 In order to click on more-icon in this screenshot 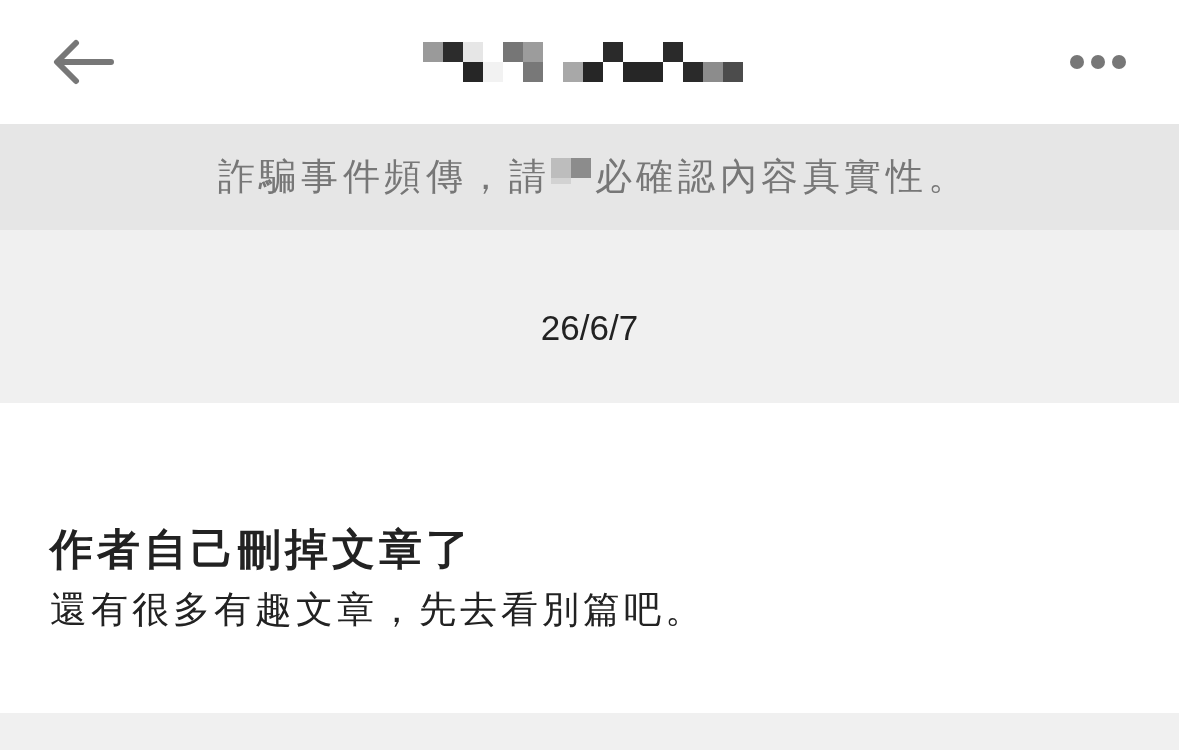, I will do `click(1098, 62)`.